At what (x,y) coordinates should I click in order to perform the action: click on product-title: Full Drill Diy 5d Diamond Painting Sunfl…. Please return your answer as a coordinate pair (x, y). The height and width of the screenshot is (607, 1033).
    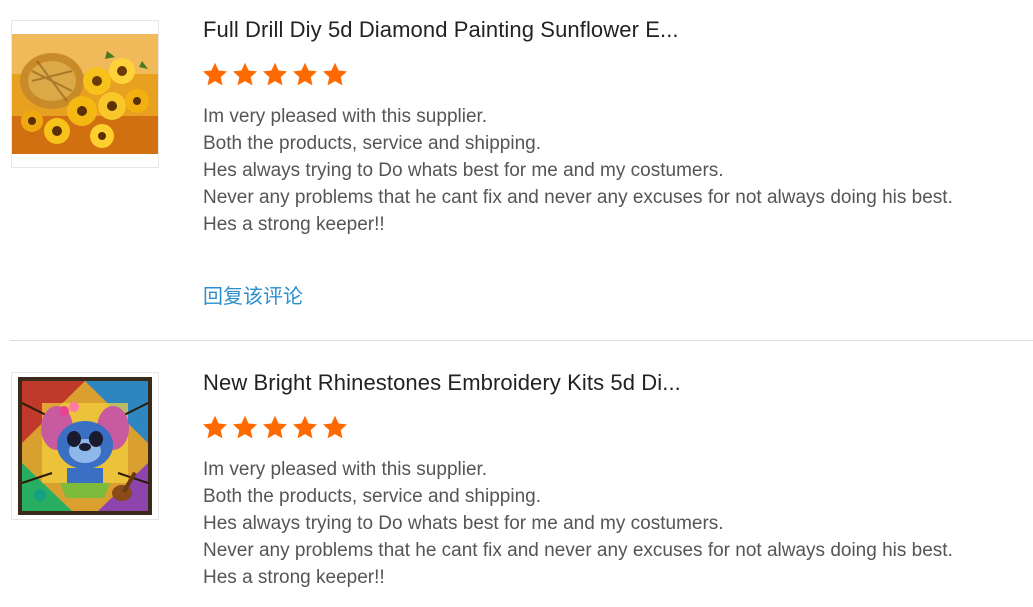
    Looking at the image, I should click on (441, 30).